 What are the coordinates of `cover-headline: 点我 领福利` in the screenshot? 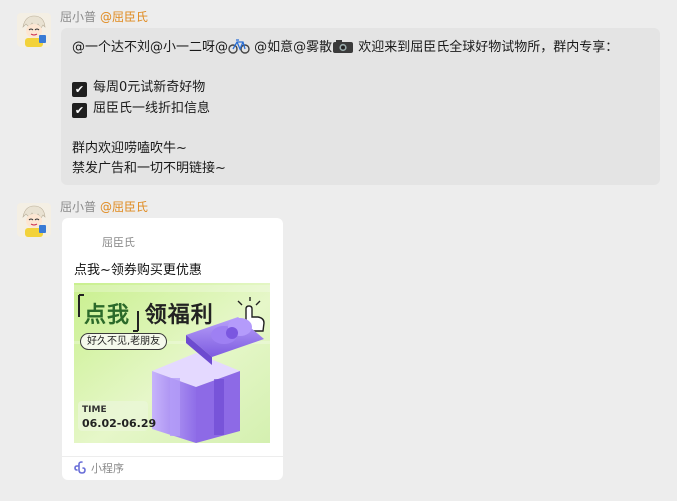 It's located at (149, 313).